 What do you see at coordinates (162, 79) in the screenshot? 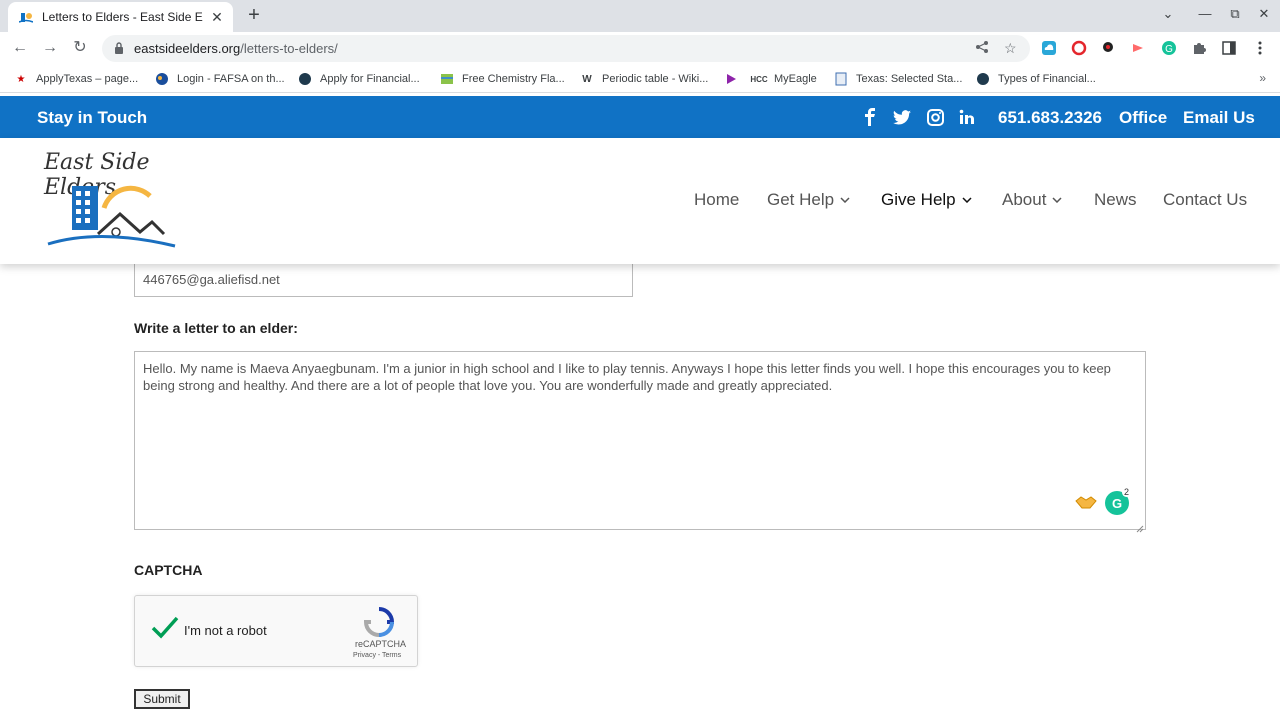
I see `globe-icon` at bounding box center [162, 79].